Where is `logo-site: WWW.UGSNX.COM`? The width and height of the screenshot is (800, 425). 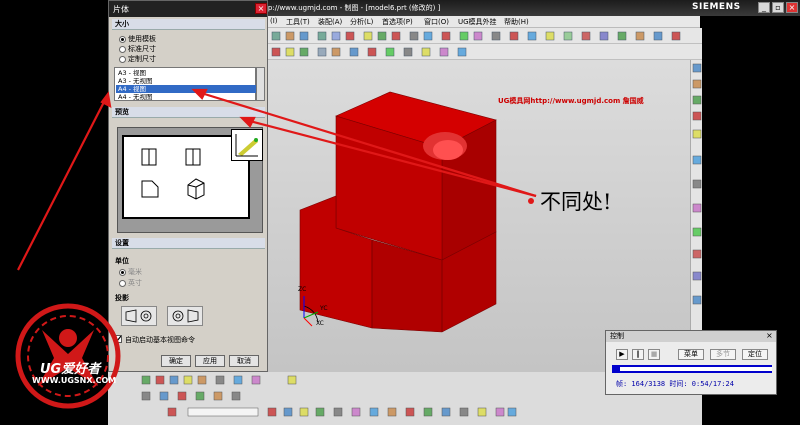
logo-site: WWW.UGSNX.COM is located at coordinates (74, 380).